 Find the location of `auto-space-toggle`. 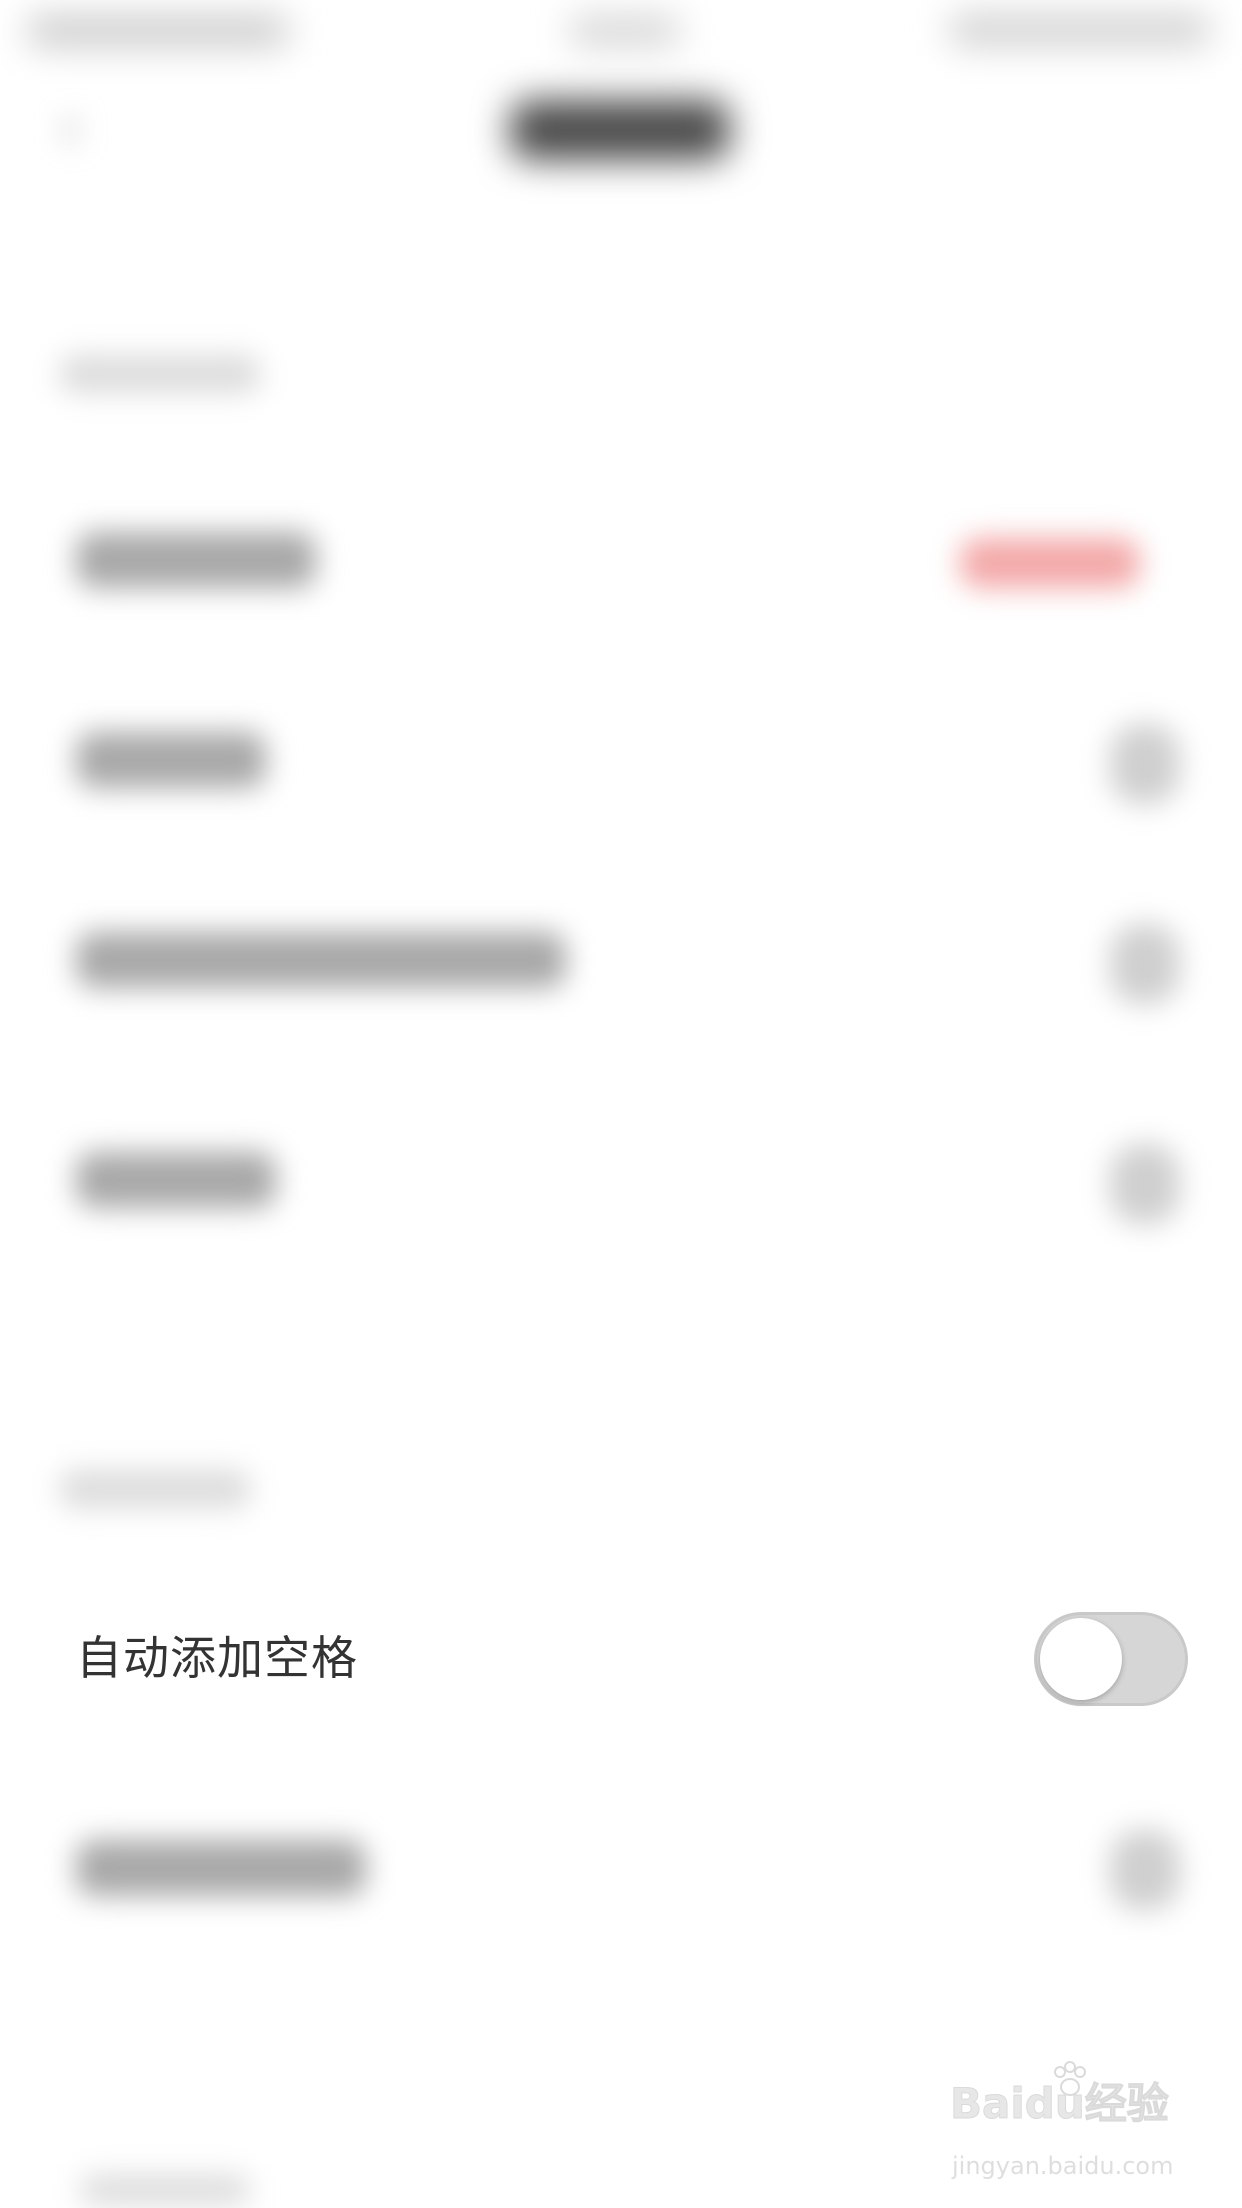

auto-space-toggle is located at coordinates (1111, 1659).